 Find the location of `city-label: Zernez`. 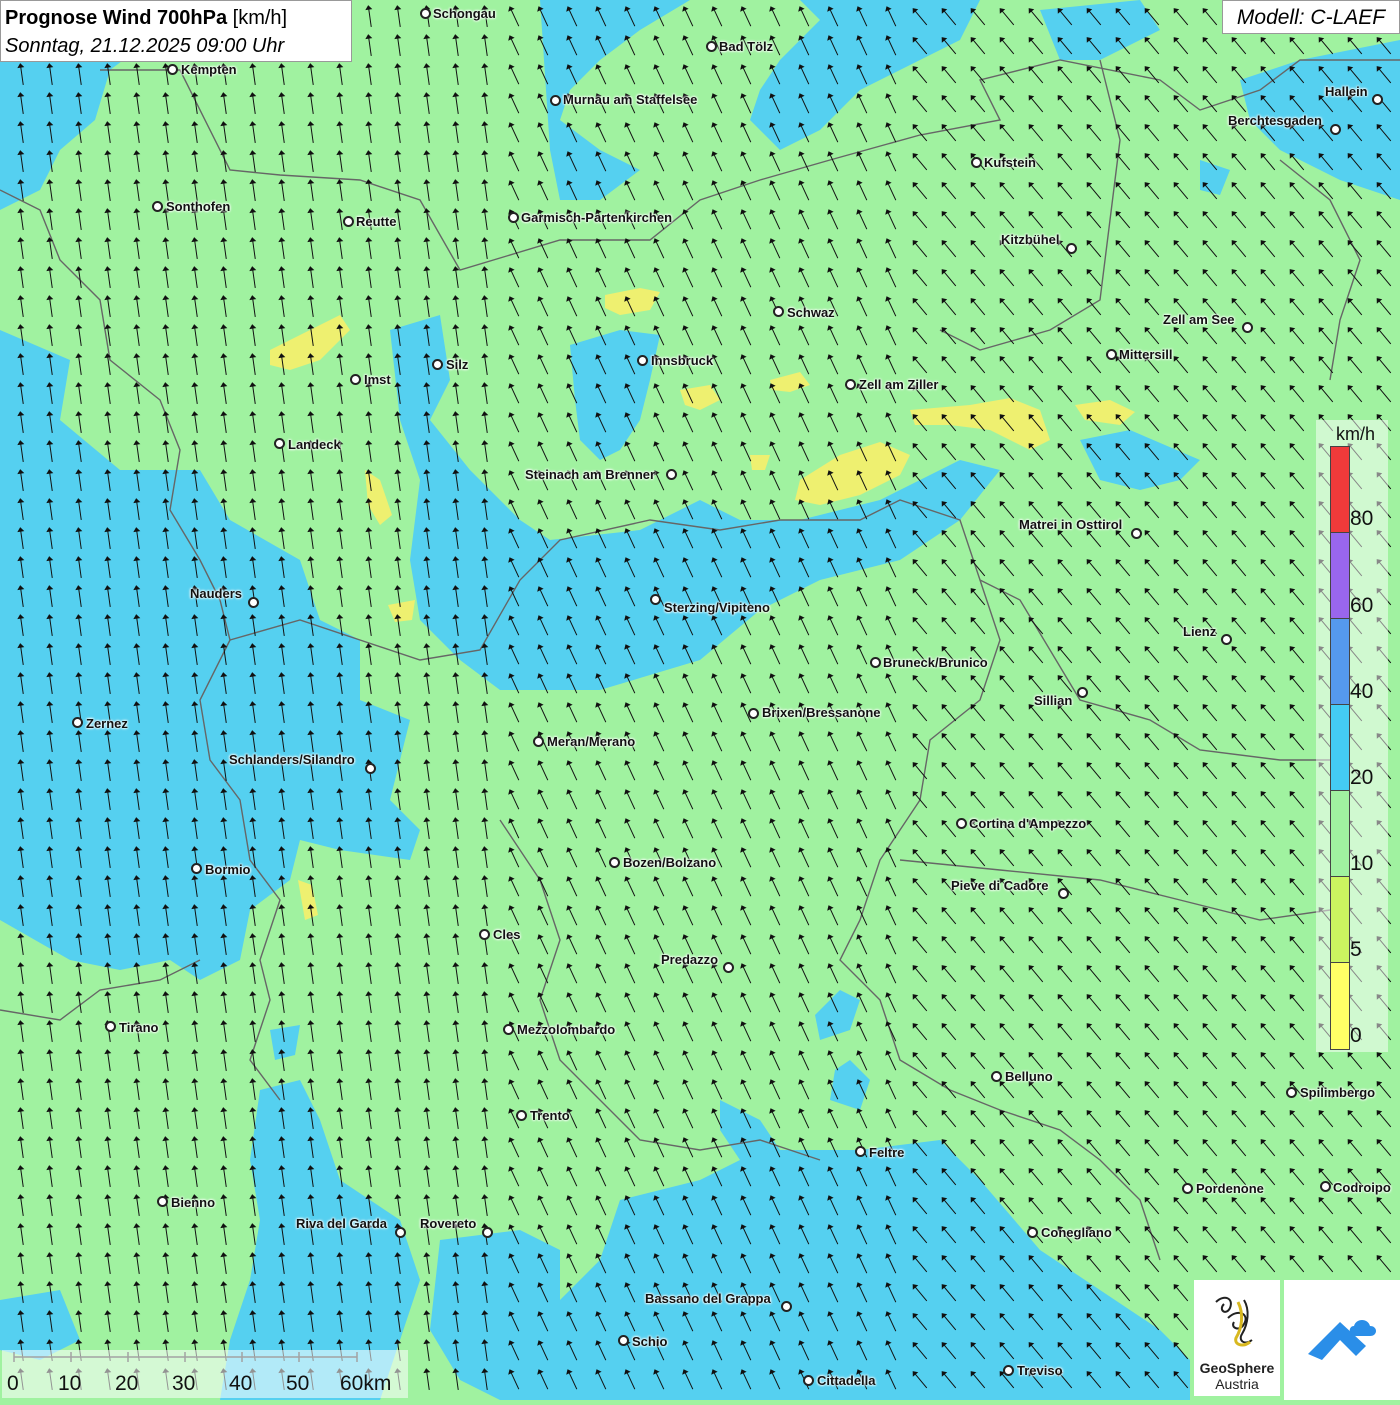

city-label: Zernez is located at coordinates (107, 723).